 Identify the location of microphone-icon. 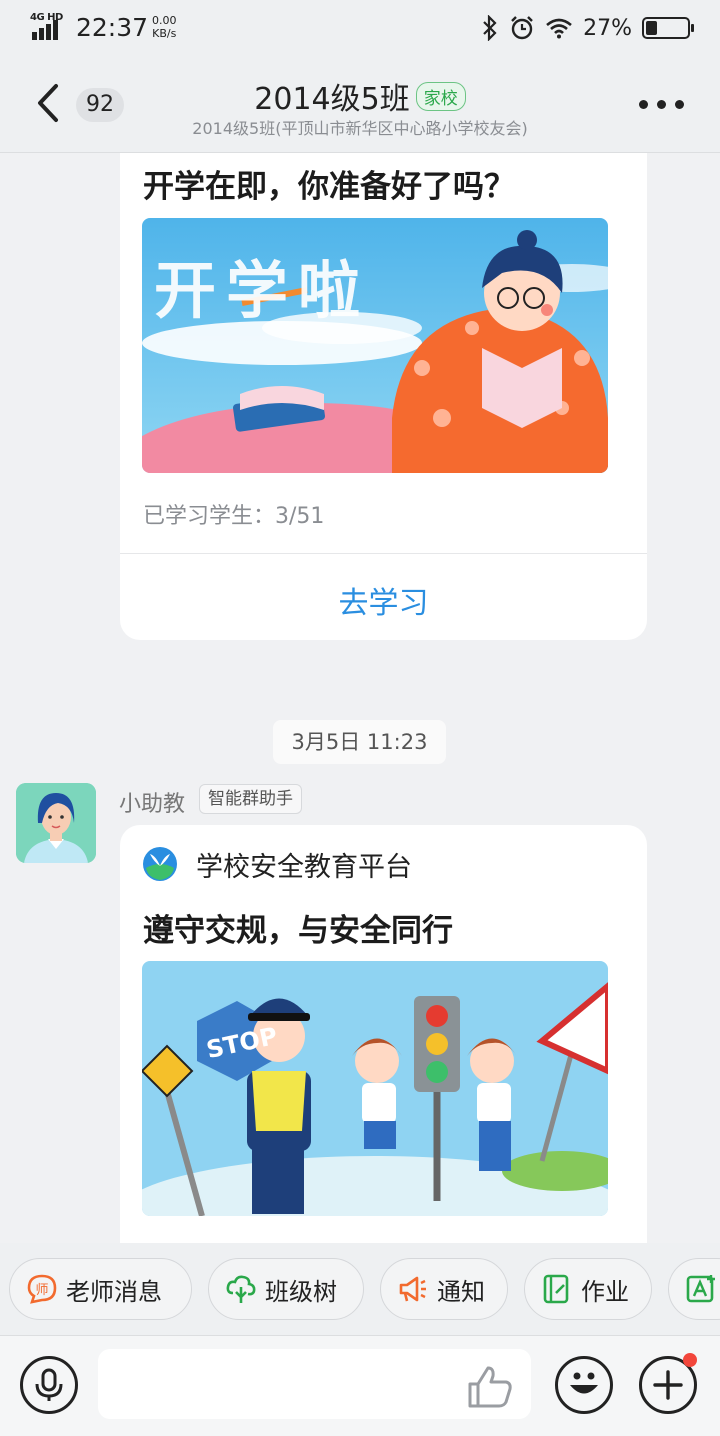
(49, 1384).